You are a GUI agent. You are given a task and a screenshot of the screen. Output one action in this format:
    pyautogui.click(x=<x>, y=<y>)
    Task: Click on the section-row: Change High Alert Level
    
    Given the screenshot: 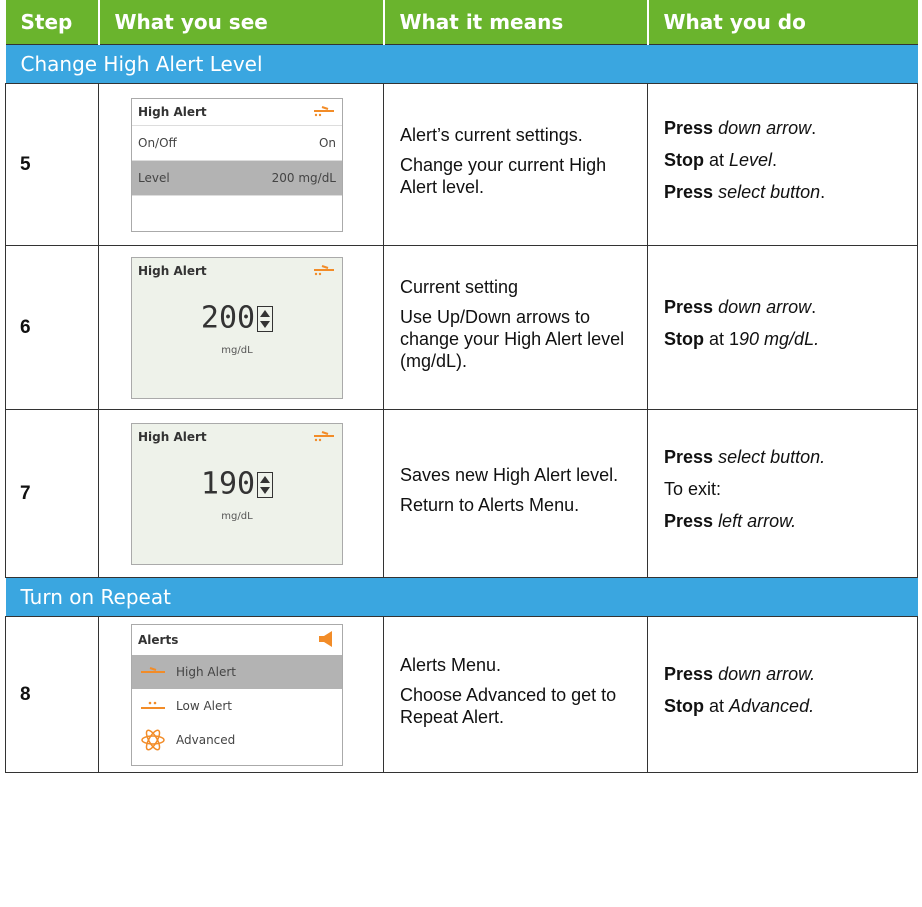 What is the action you would take?
    pyautogui.click(x=461, y=64)
    